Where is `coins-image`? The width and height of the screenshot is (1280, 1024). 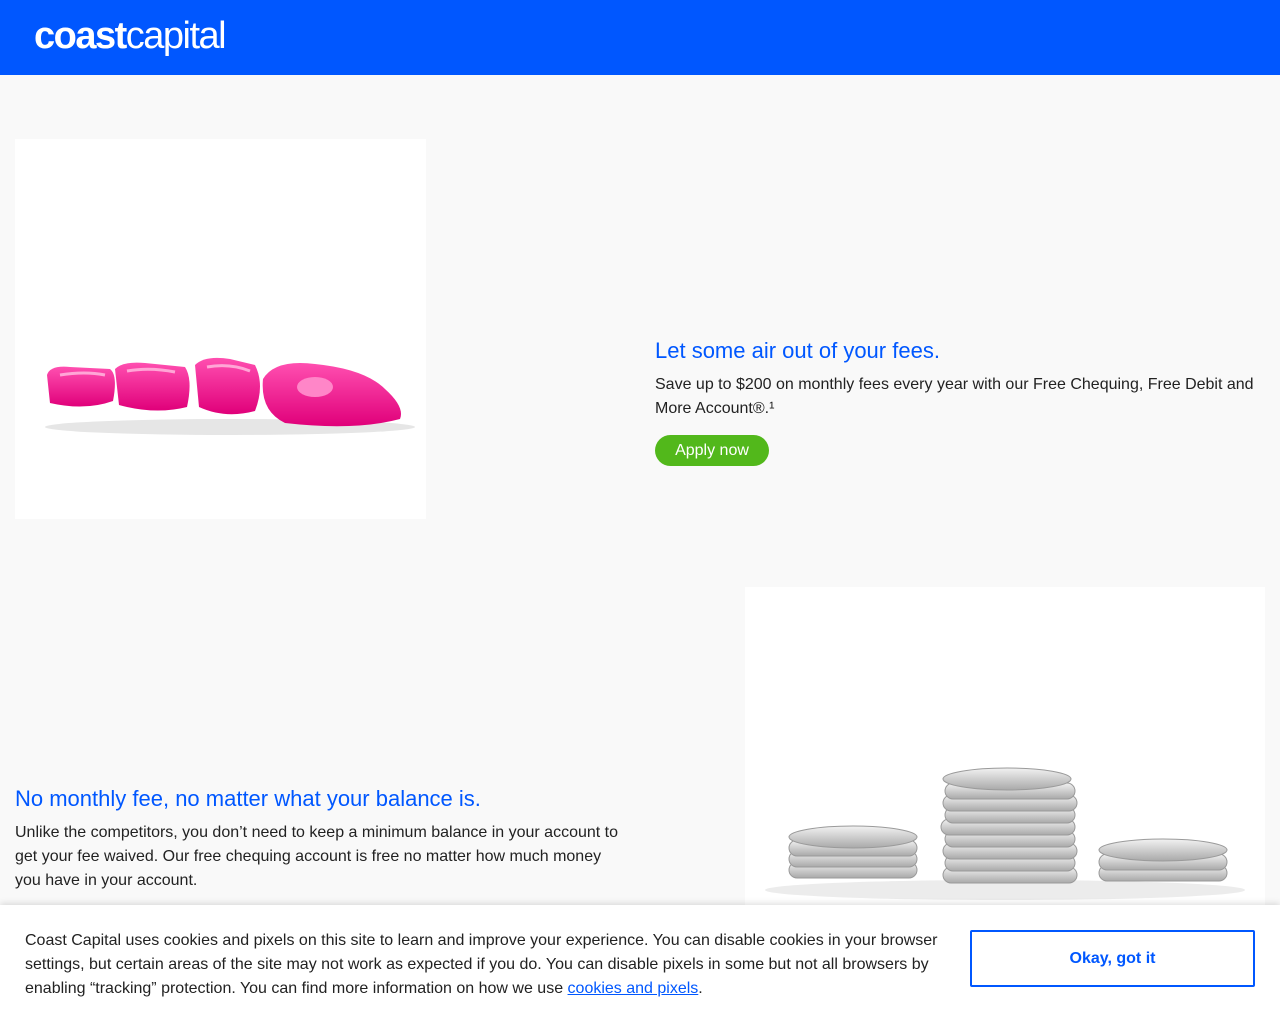
coins-image is located at coordinates (1005, 747).